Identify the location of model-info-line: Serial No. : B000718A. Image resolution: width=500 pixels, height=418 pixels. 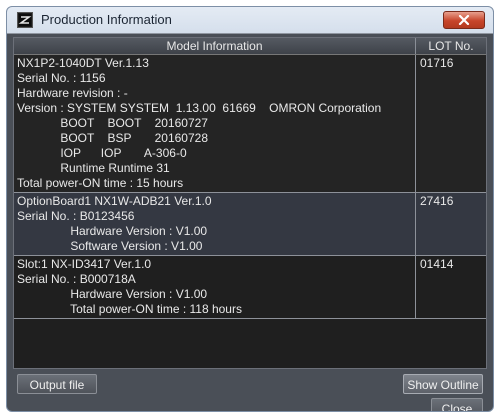
(76, 279).